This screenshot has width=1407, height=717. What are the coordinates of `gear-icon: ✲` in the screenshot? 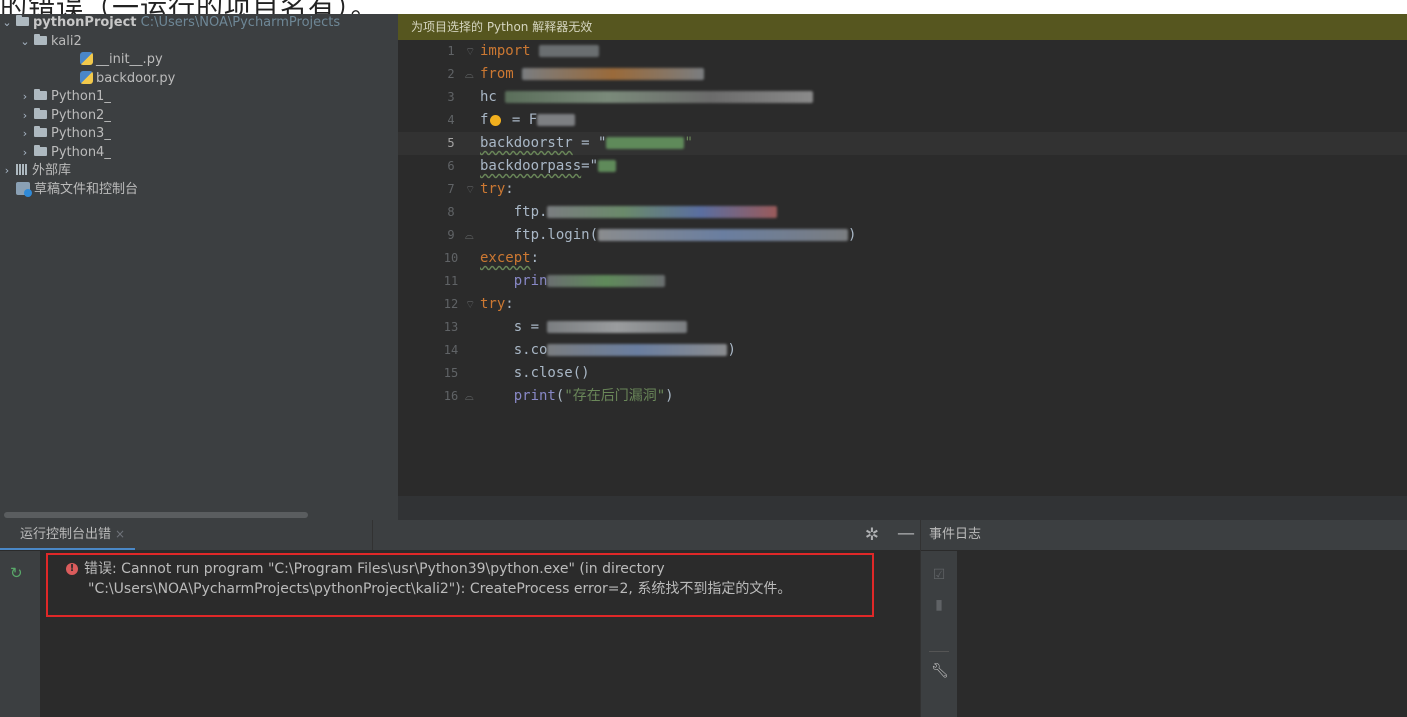 It's located at (872, 535).